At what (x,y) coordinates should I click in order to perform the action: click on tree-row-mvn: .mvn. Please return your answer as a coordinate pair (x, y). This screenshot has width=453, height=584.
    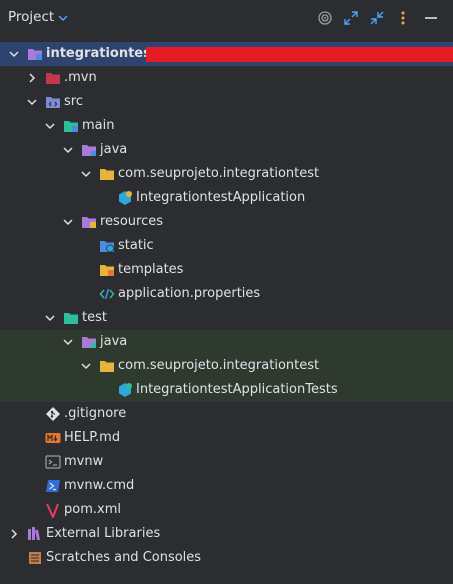
    Looking at the image, I should click on (226, 78).